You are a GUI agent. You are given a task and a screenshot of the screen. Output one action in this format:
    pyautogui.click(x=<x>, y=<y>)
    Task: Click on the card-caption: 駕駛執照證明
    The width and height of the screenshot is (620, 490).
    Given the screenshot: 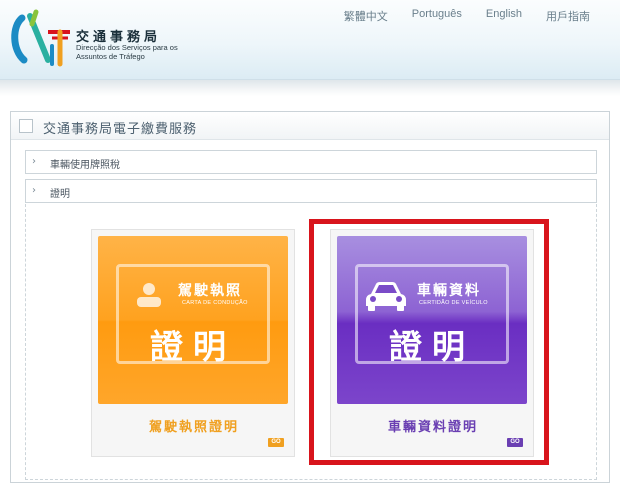 What is the action you would take?
    pyautogui.click(x=194, y=425)
    